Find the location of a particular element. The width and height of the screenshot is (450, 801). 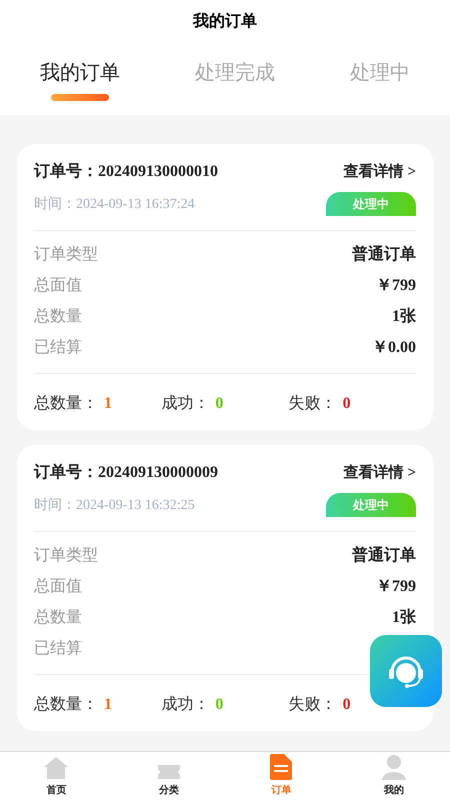

home-icon is located at coordinates (56, 768).